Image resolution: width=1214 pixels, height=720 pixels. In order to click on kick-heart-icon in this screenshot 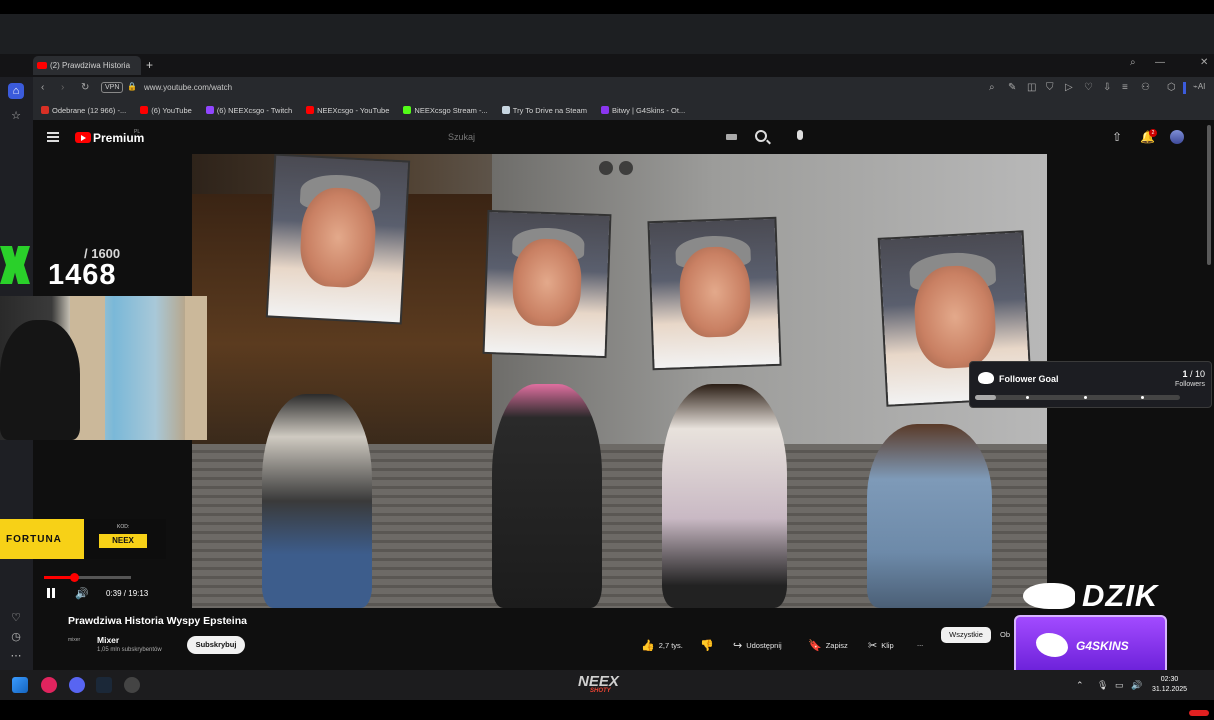, I will do `click(986, 378)`.